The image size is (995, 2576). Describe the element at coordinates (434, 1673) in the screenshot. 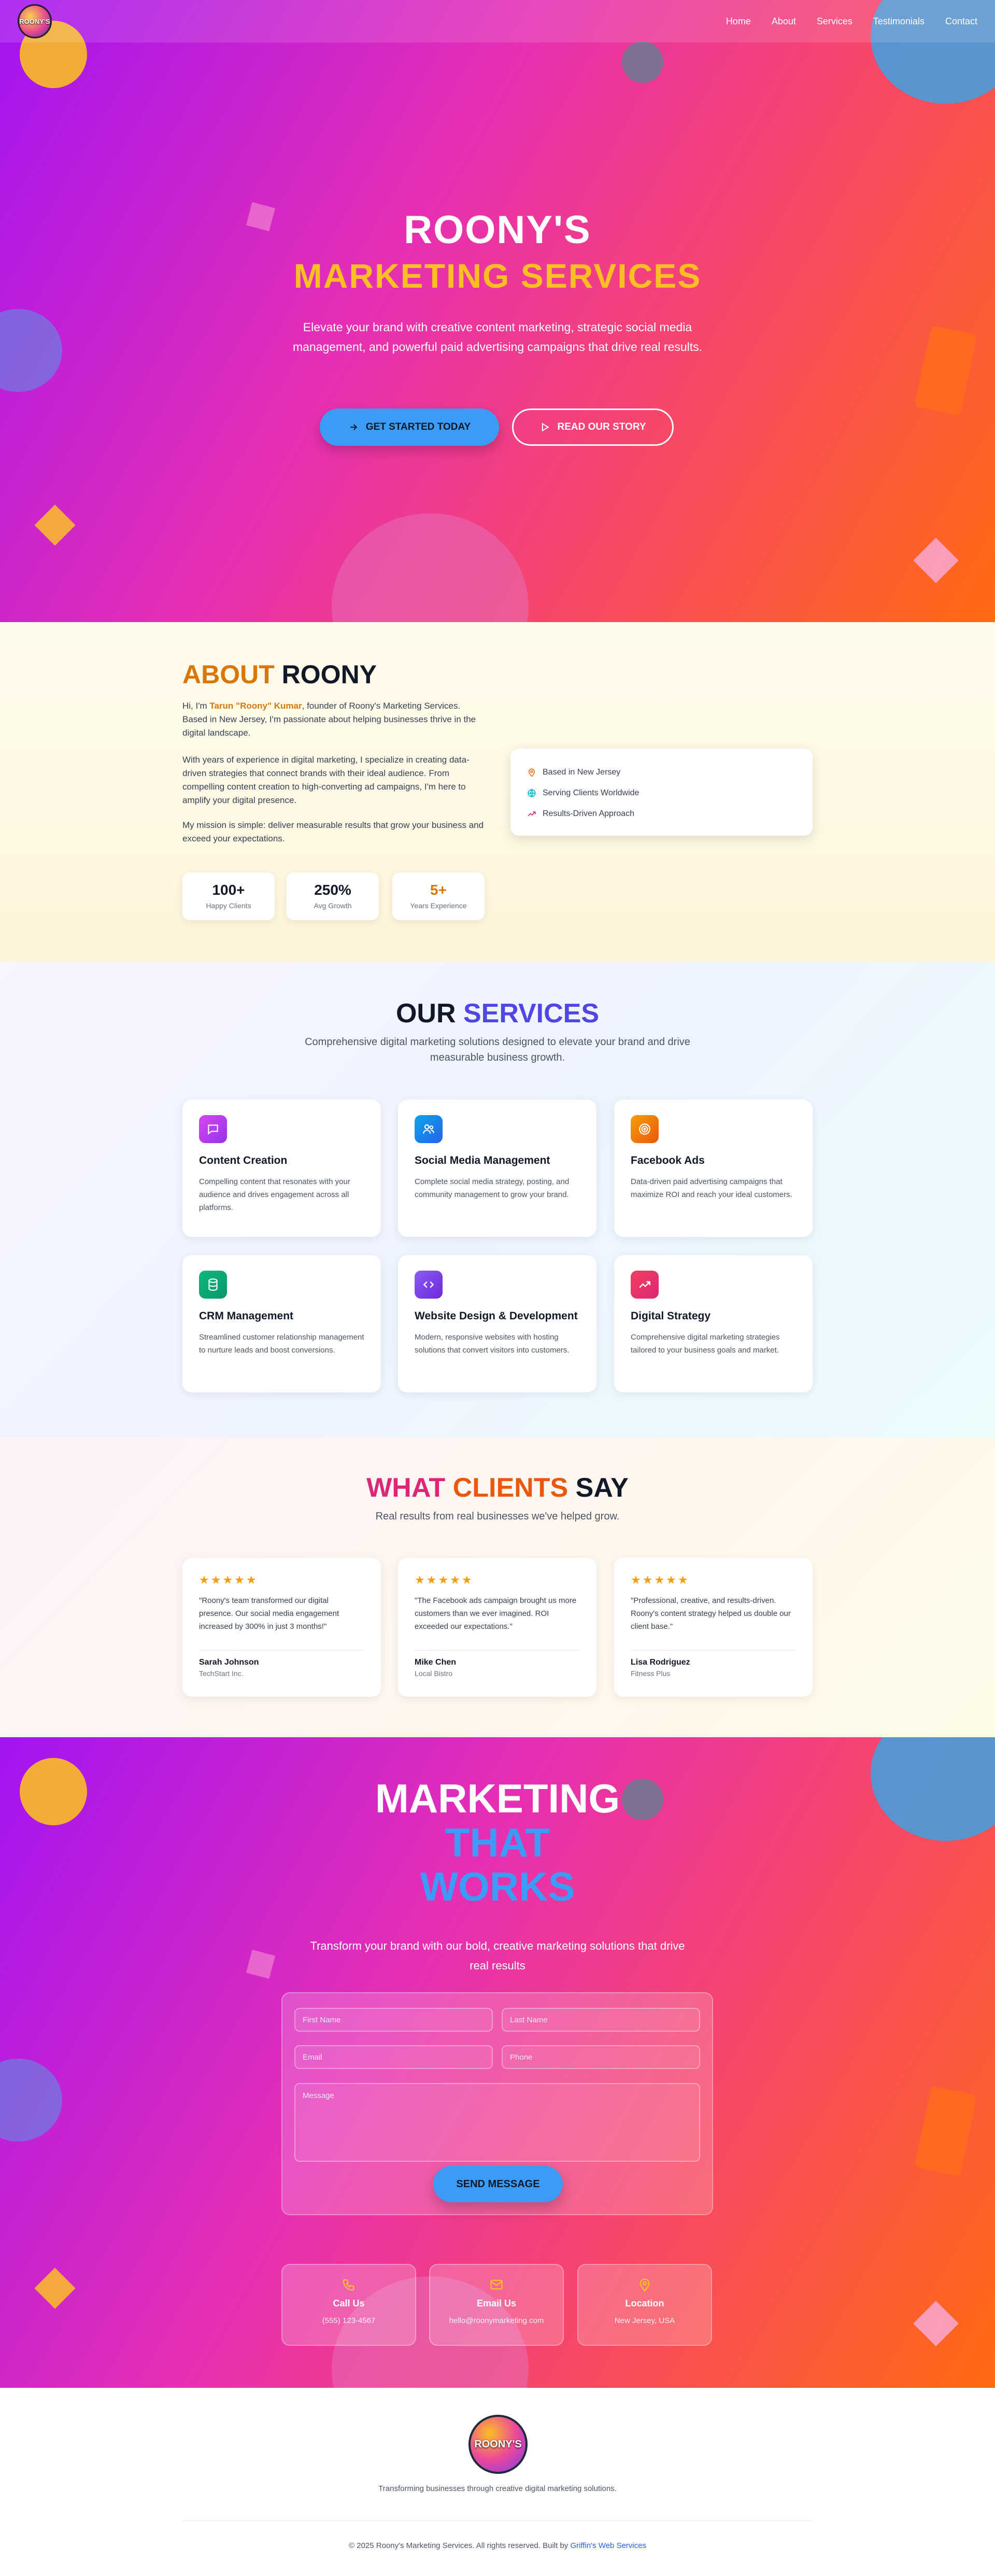

I see `testimonial-company: Local Bistro` at that location.